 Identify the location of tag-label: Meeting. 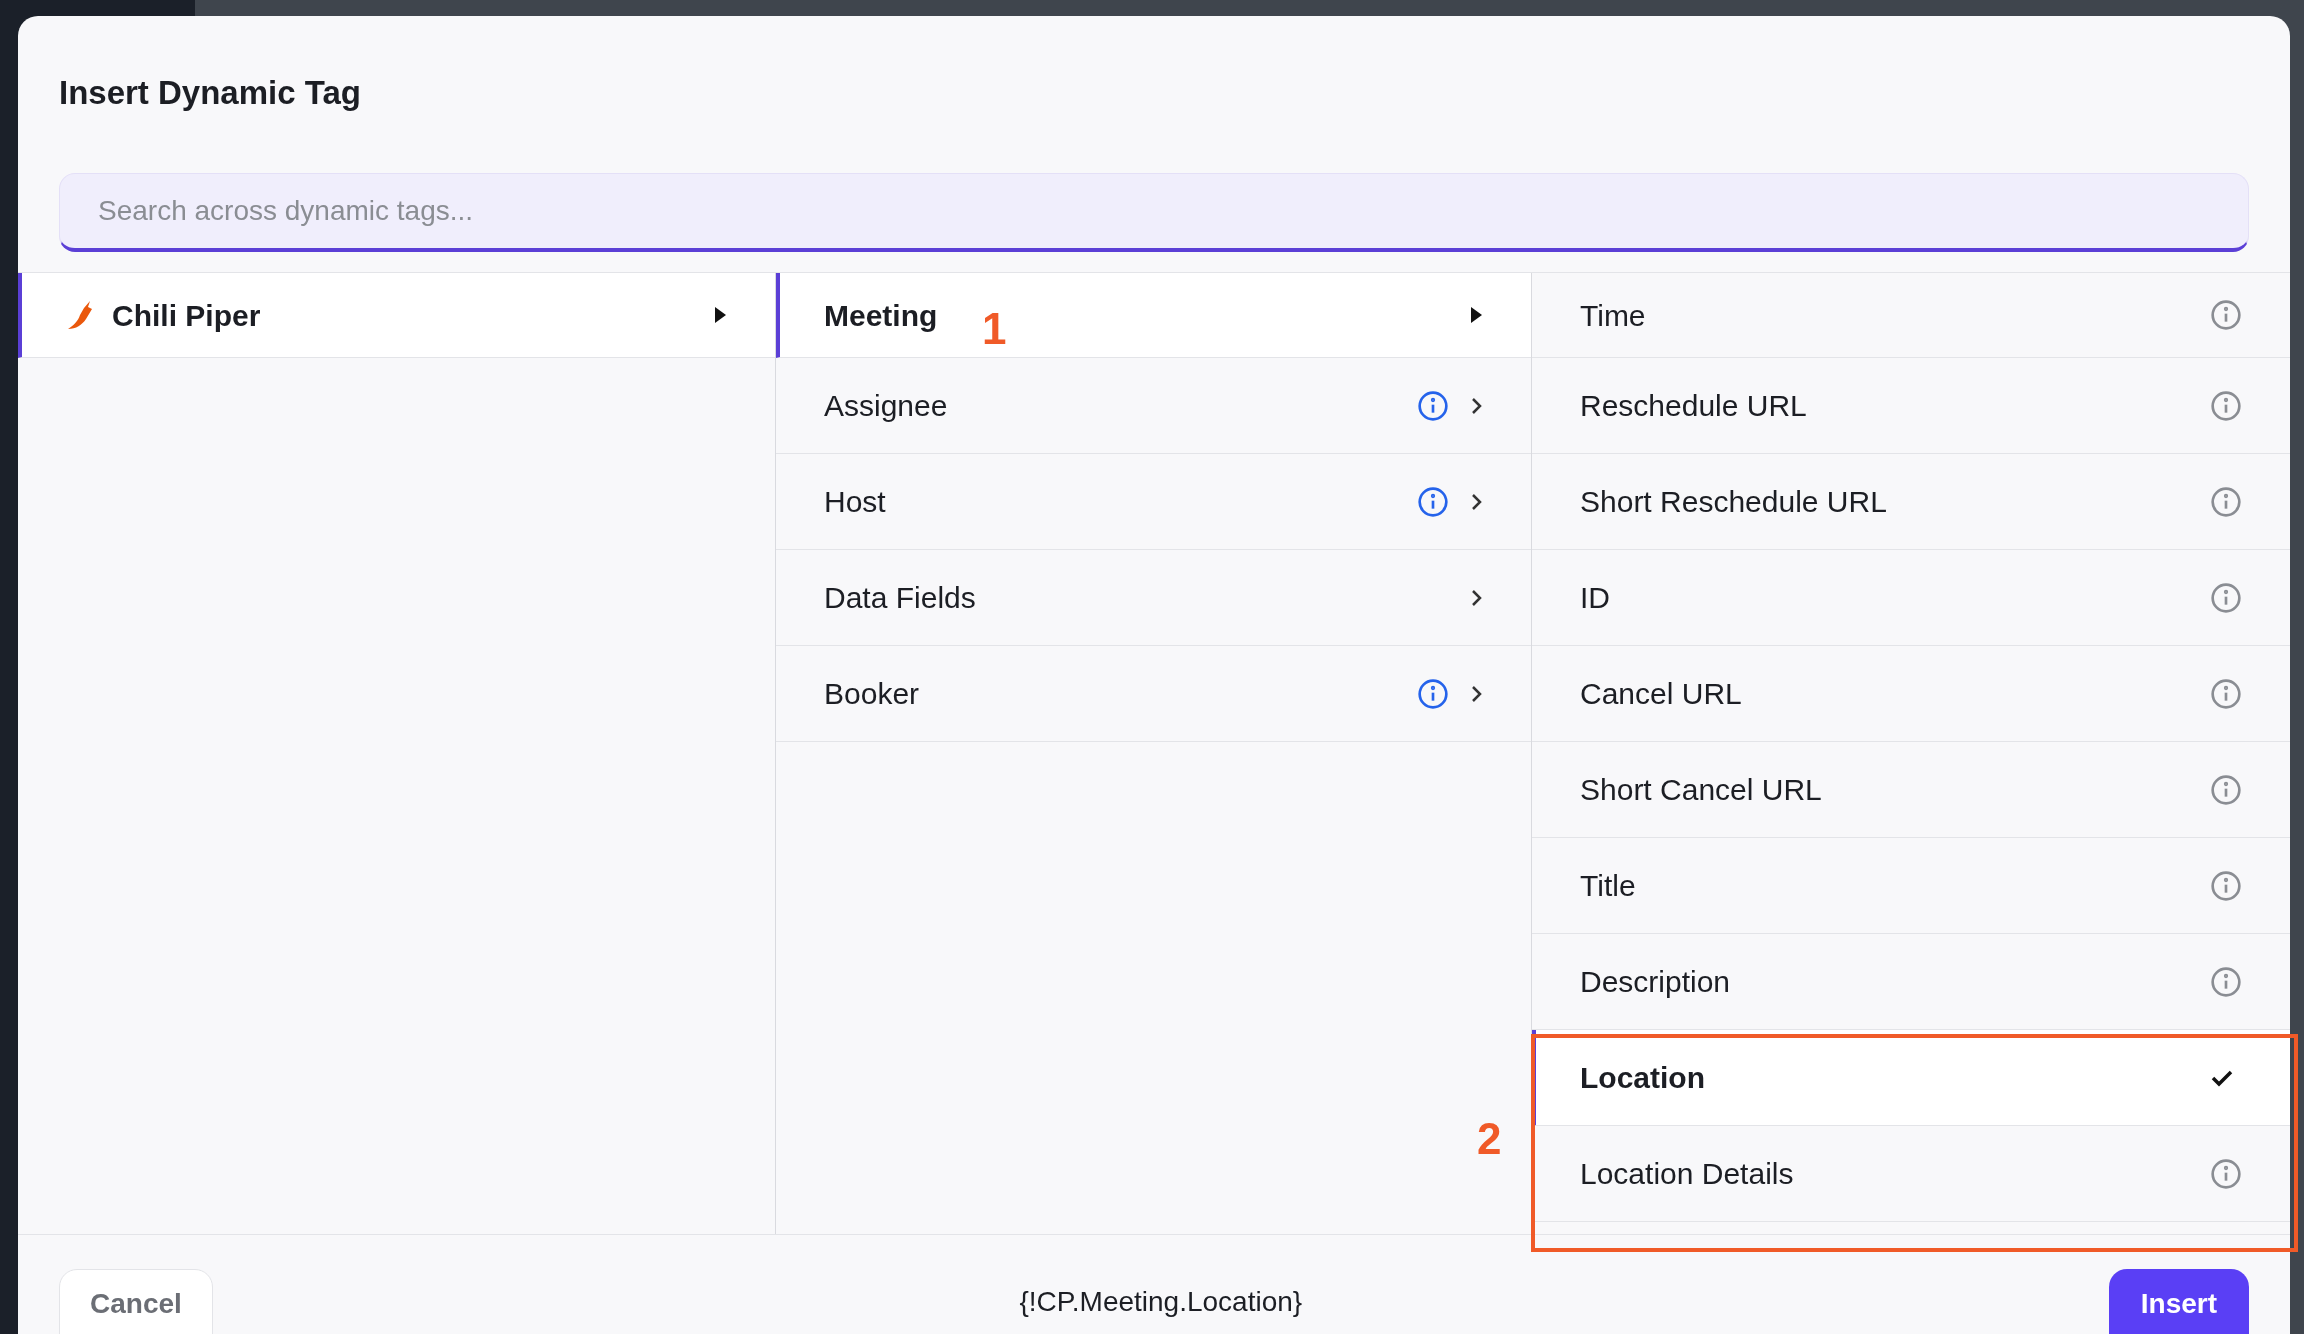
(881, 315).